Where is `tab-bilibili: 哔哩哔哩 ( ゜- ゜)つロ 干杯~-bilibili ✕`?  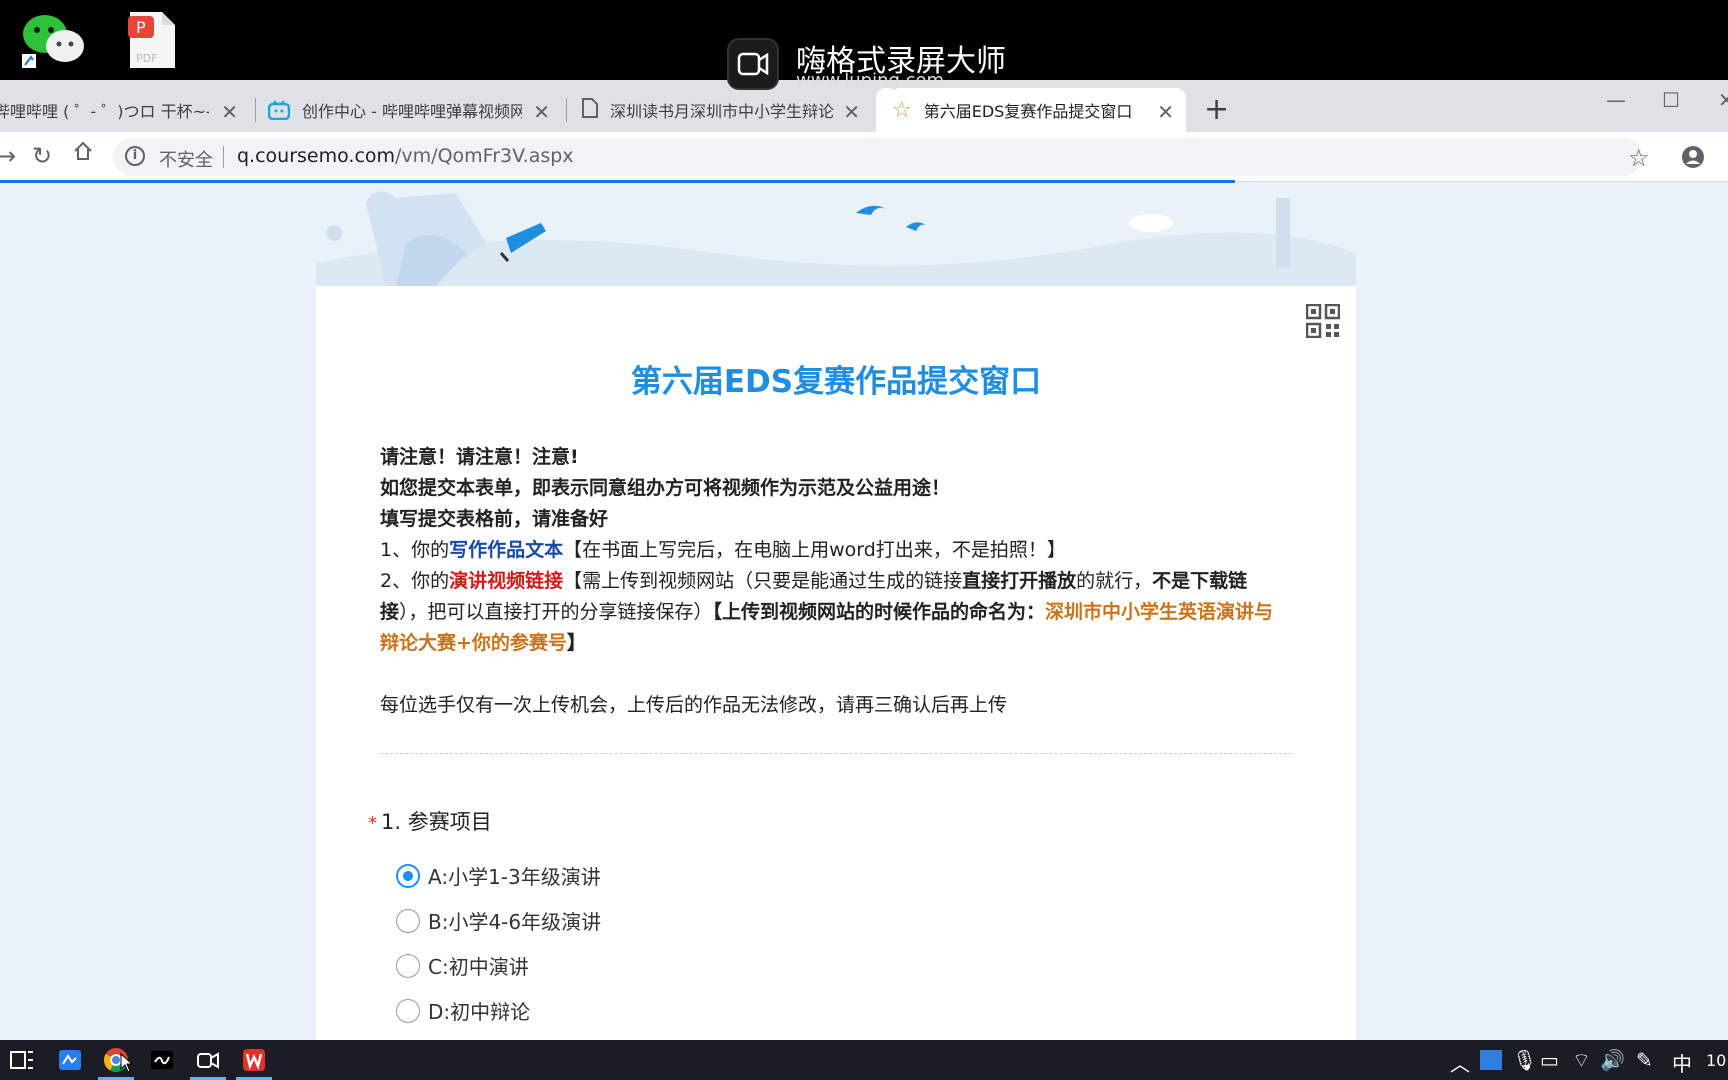 tab-bilibili: 哔哩哔哩 ( ゜- ゜)つロ 干杯~-bilibili ✕ is located at coordinates (125, 110).